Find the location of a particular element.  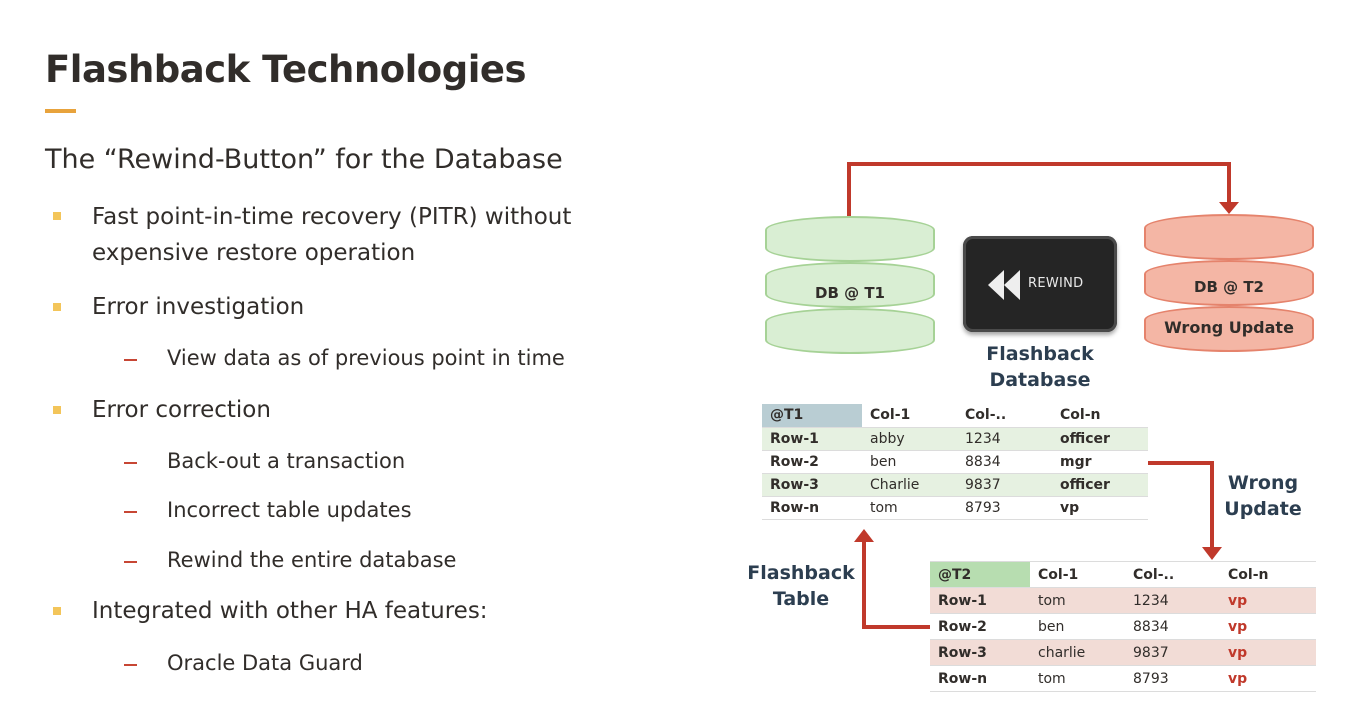

sub-bullet-item: Rewind the entire database is located at coordinates (312, 560).